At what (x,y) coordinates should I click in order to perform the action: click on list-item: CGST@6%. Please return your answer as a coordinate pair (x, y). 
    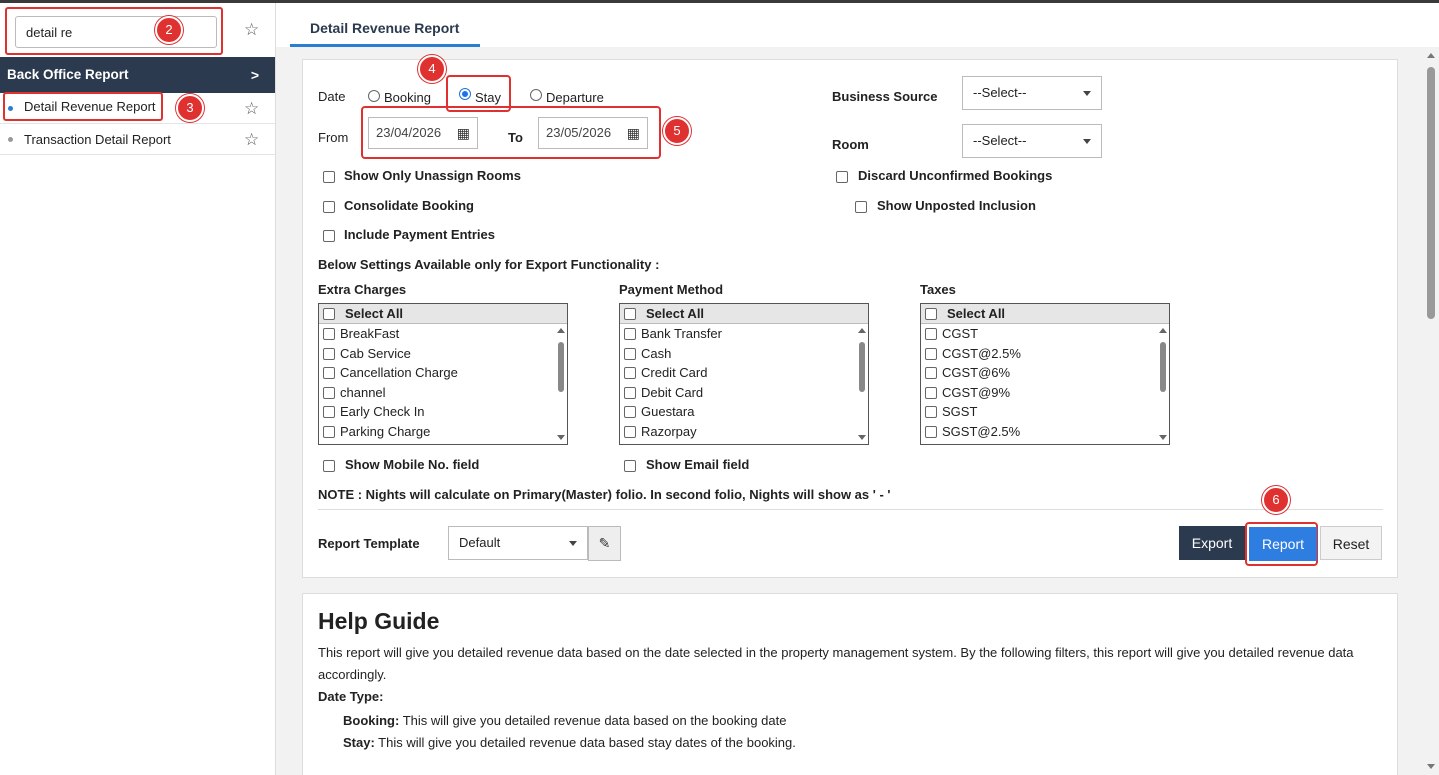
    Looking at the image, I should click on (1039, 373).